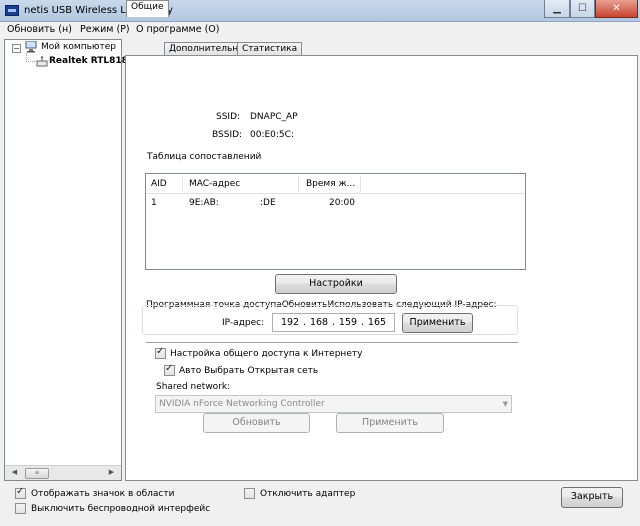 This screenshot has height=526, width=640. What do you see at coordinates (14, 473) in the screenshot?
I see `scroll-left-icon: ◀` at bounding box center [14, 473].